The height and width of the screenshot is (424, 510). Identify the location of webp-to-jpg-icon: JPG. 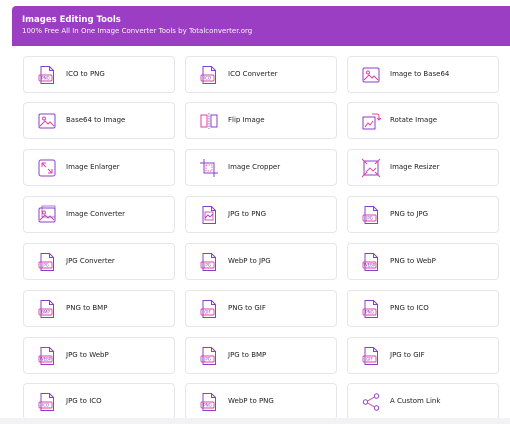
(209, 262).